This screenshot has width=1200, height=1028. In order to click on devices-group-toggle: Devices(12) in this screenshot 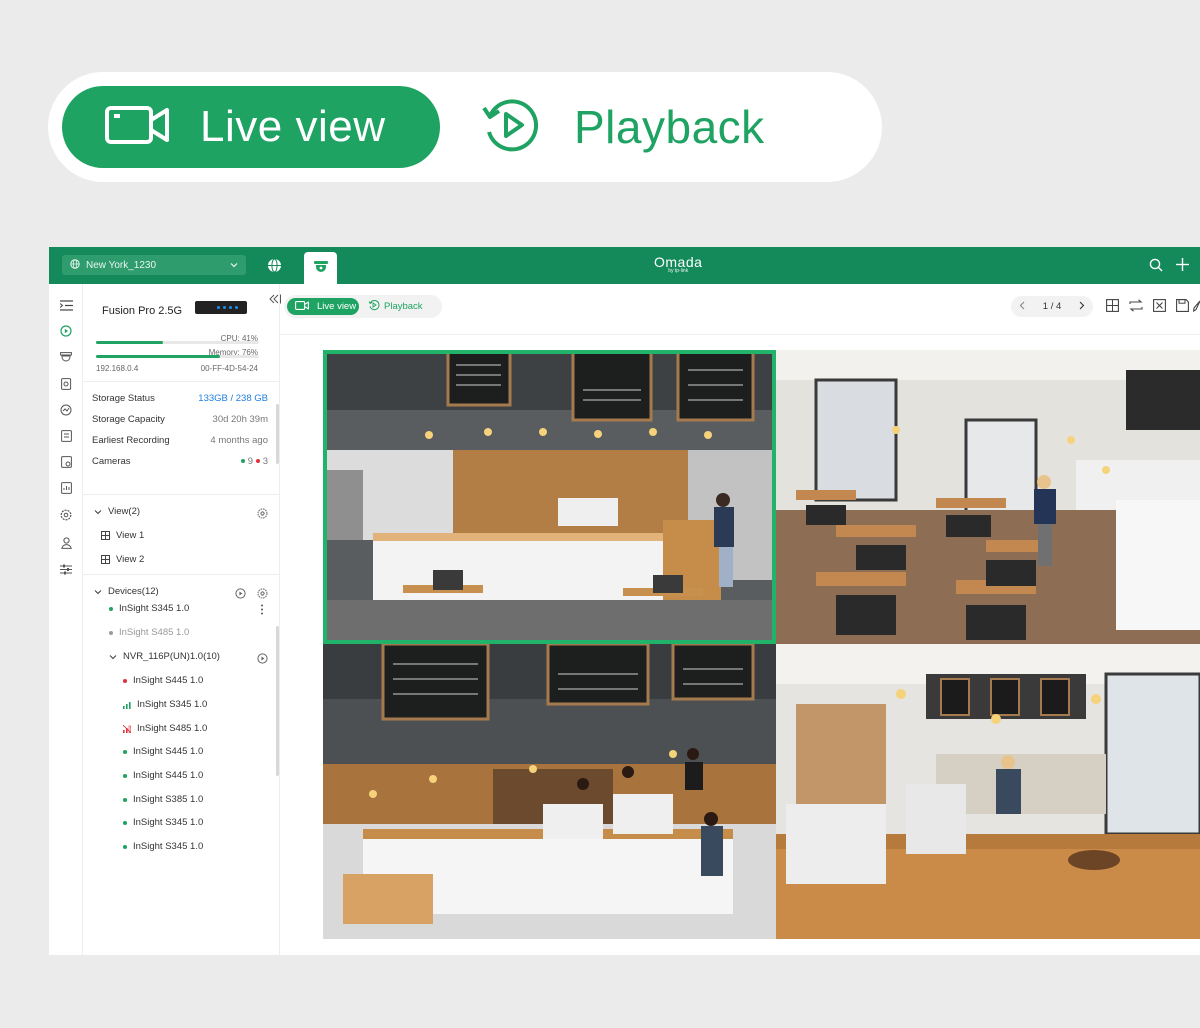, I will do `click(126, 591)`.